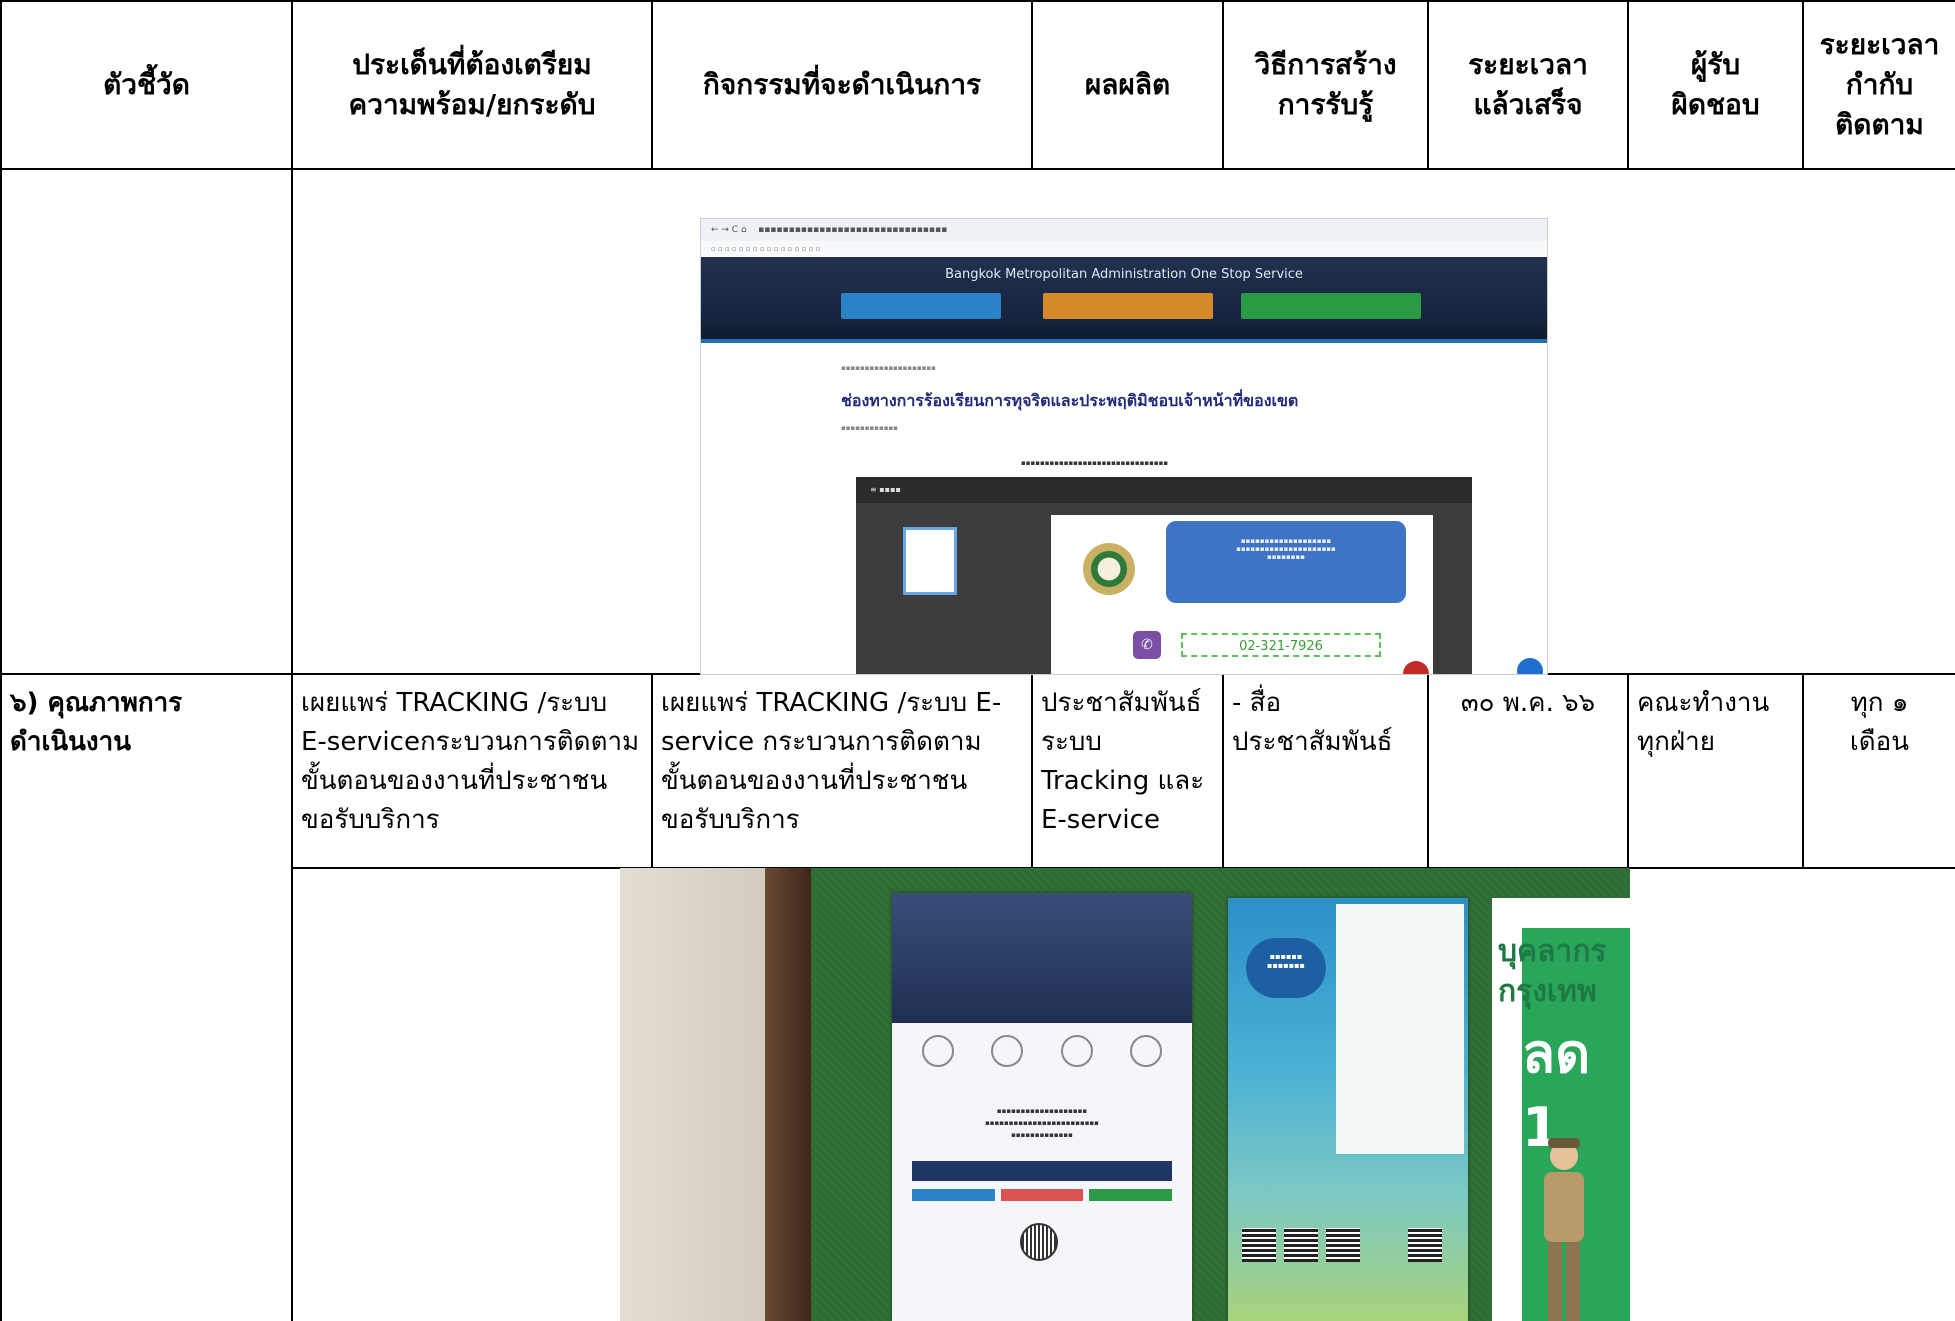 This screenshot has height=1321, width=1955. I want to click on poster1-header, so click(1042, 958).